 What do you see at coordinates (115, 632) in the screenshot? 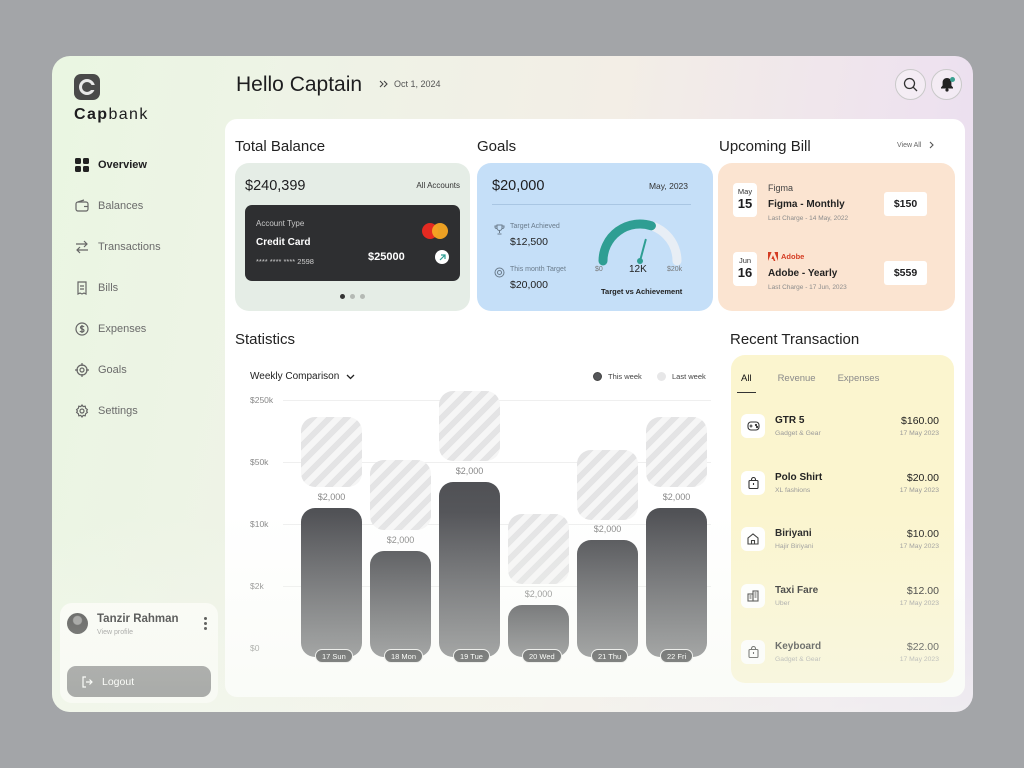
I see `view-profile-link: View profile` at bounding box center [115, 632].